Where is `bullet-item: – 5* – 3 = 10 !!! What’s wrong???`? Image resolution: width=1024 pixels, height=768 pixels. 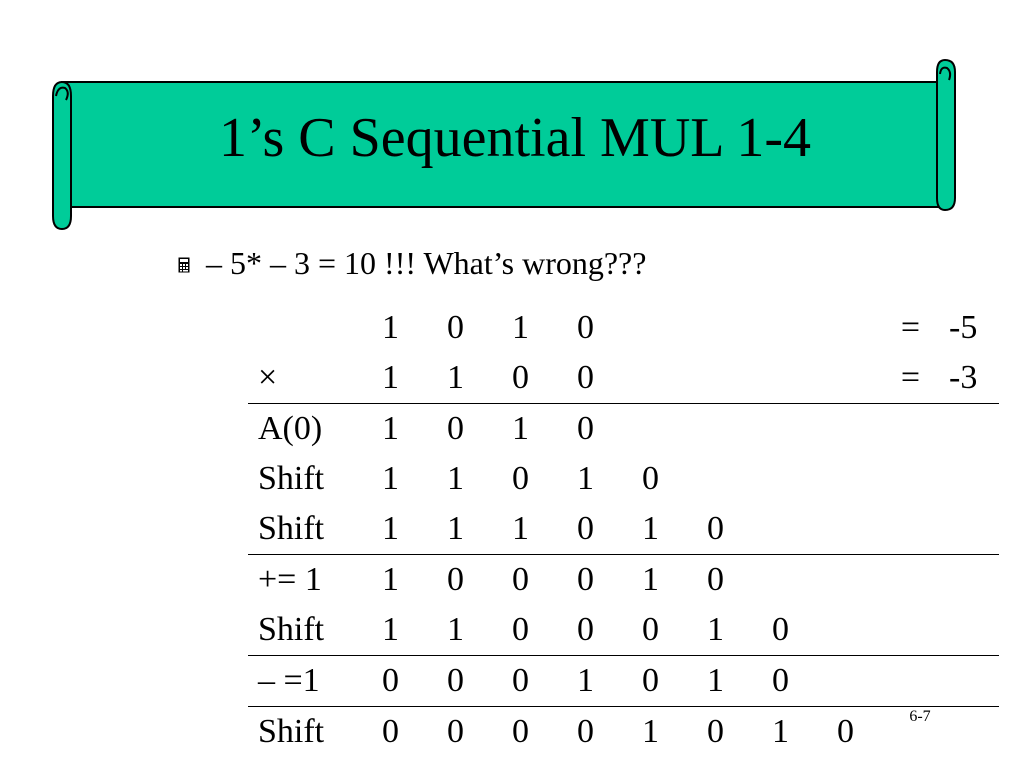 bullet-item: – 5* – 3 = 10 !!! What’s wrong??? is located at coordinates (412, 263).